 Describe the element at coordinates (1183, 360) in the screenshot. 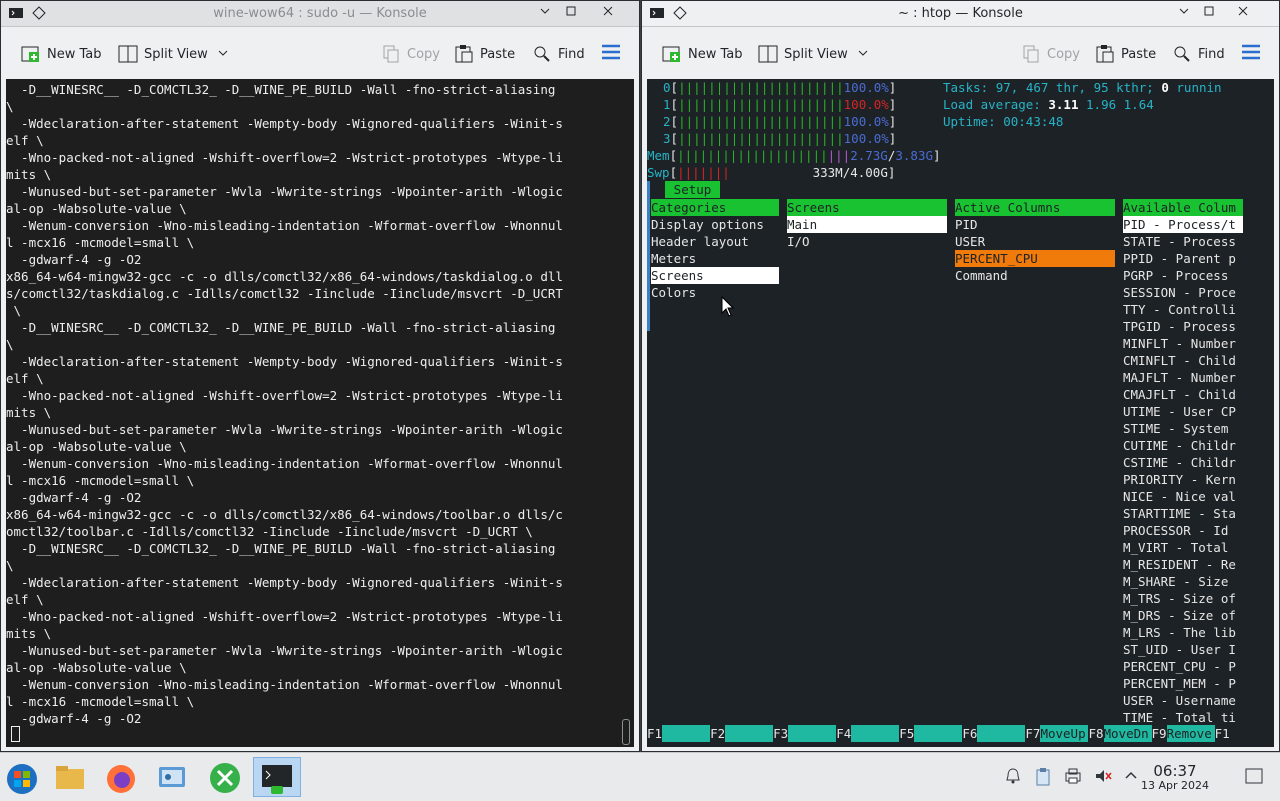

I see `available-column-item: CMINFLT - Child` at that location.